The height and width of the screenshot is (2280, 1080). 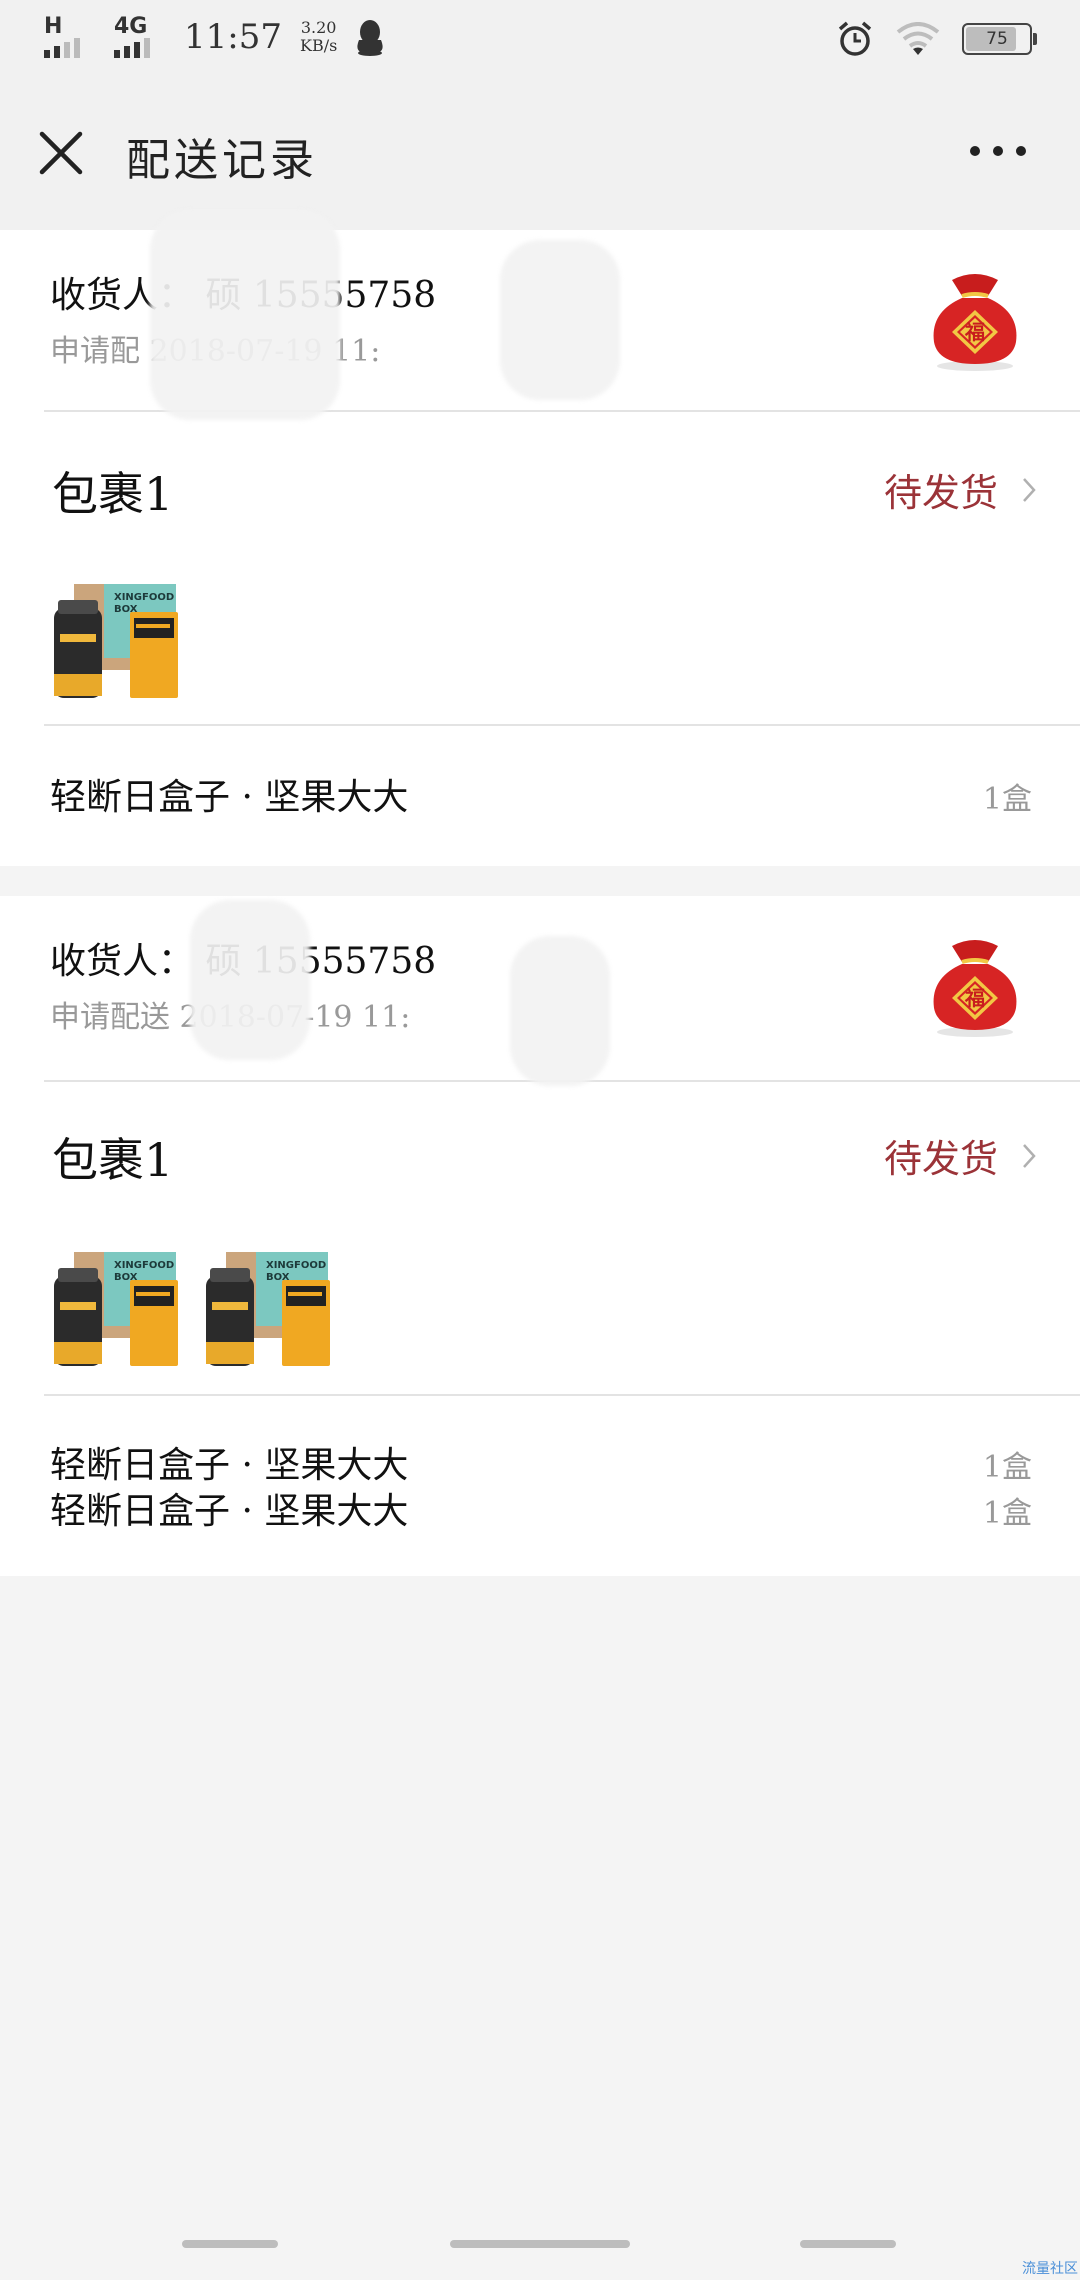 I want to click on wifi-icon, so click(x=918, y=38).